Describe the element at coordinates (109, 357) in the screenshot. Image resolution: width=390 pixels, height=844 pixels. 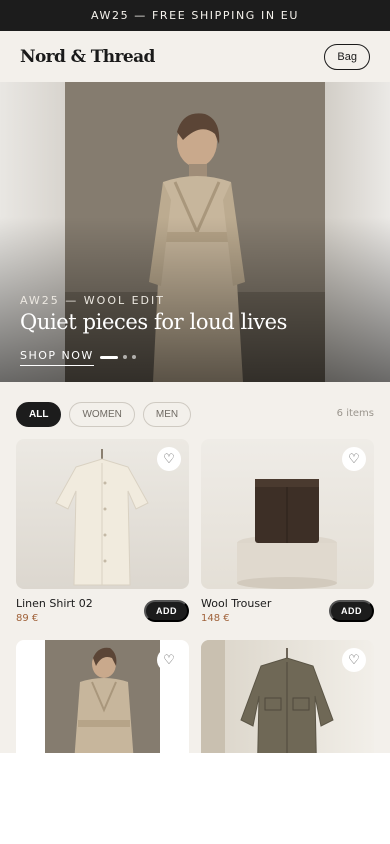
I see `carousel-dot-active` at that location.